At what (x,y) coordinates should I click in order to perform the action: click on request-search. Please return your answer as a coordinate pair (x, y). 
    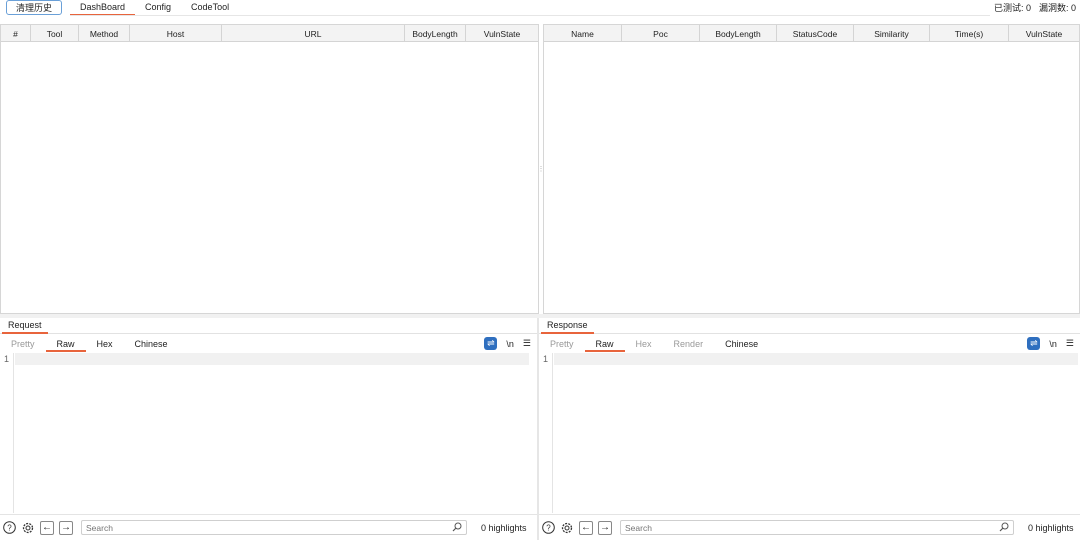
    Looking at the image, I should click on (274, 527).